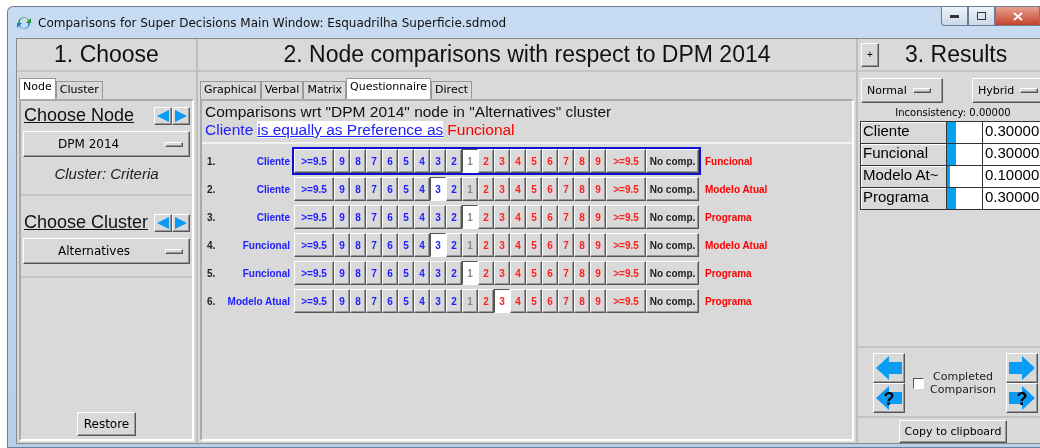  I want to click on method-dropdown: Hybrid, so click(1006, 90).